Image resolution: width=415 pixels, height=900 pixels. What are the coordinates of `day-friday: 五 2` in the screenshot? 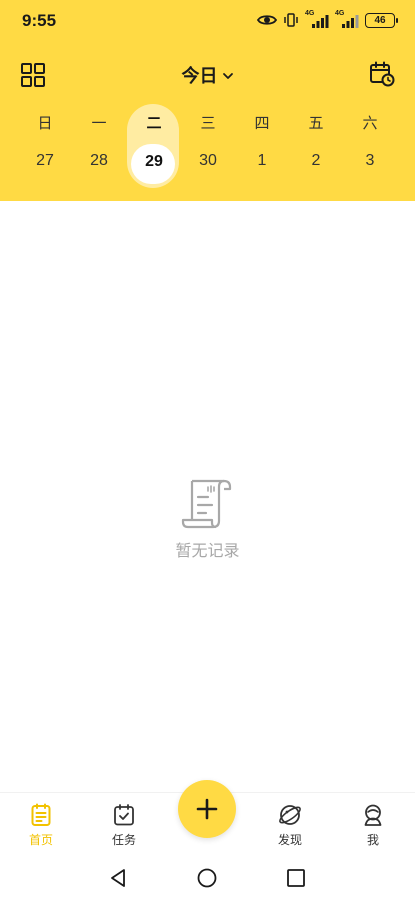 It's located at (316, 146).